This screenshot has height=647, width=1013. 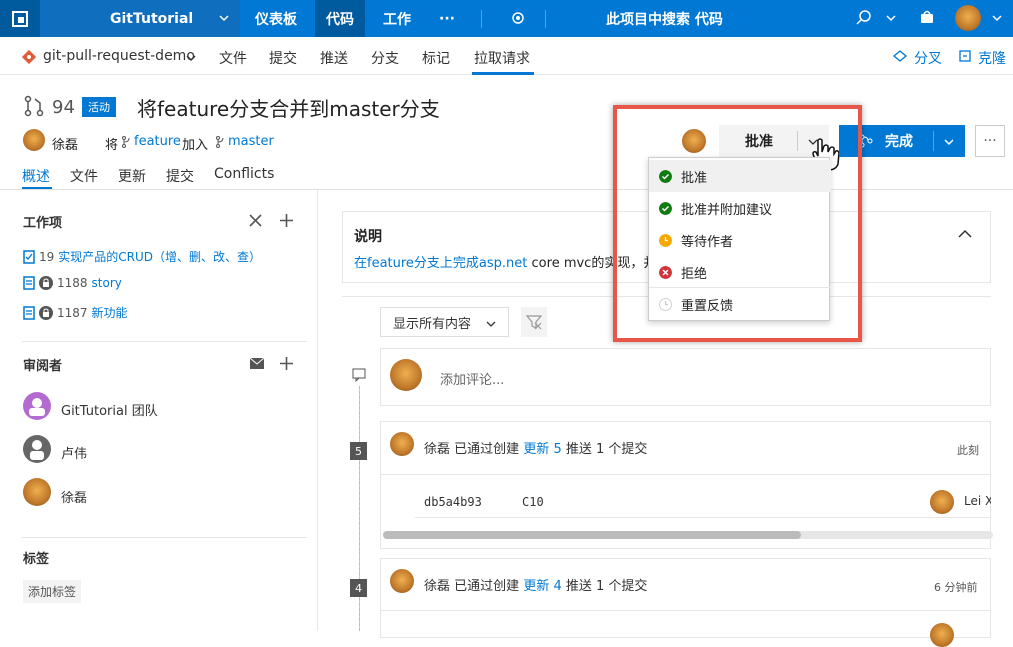 I want to click on nav-more: ···, so click(x=447, y=18).